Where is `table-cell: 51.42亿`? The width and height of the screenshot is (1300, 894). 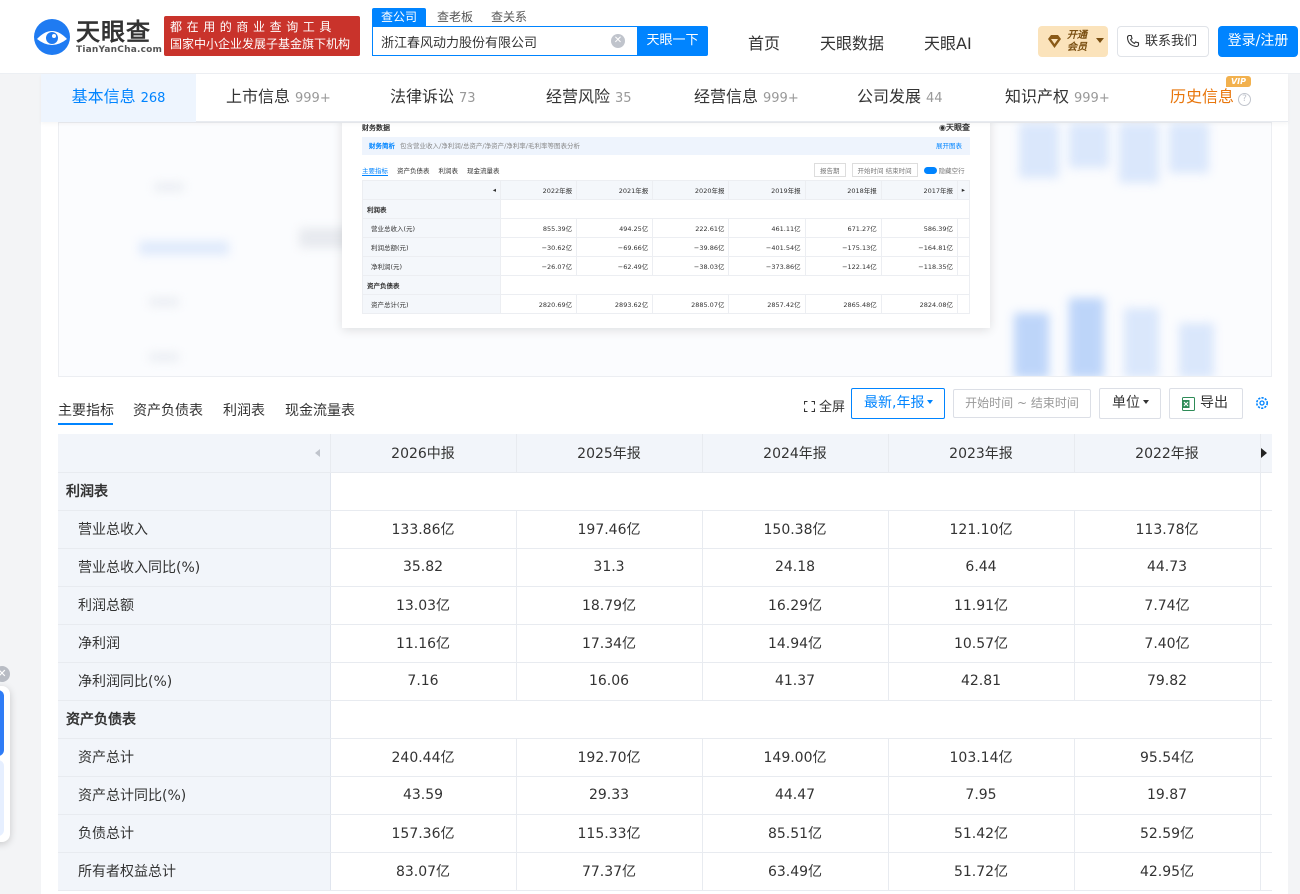 table-cell: 51.42亿 is located at coordinates (981, 833).